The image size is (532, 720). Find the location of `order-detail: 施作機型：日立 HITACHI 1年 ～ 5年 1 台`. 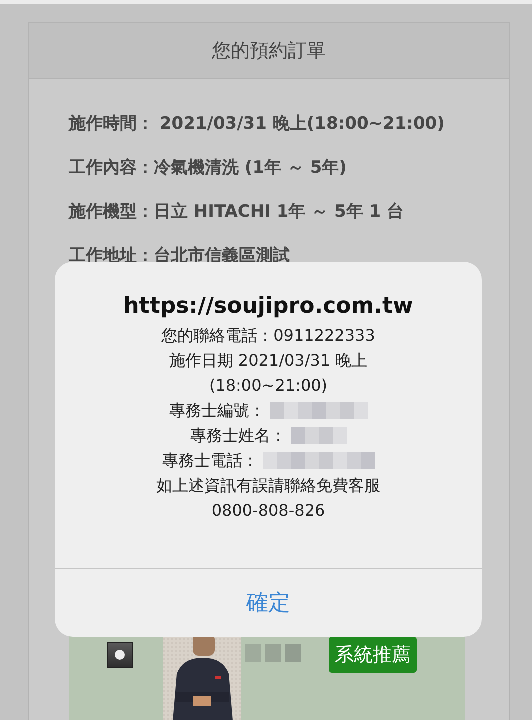

order-detail: 施作機型：日立 HITACHI 1年 ～ 5年 1 台 is located at coordinates (237, 212).